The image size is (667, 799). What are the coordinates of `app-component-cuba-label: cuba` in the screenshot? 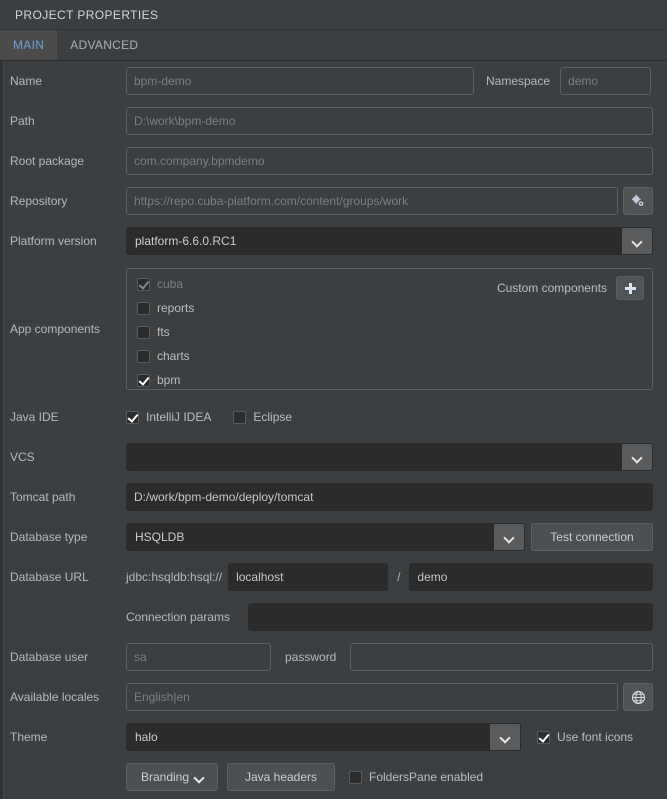 It's located at (170, 284).